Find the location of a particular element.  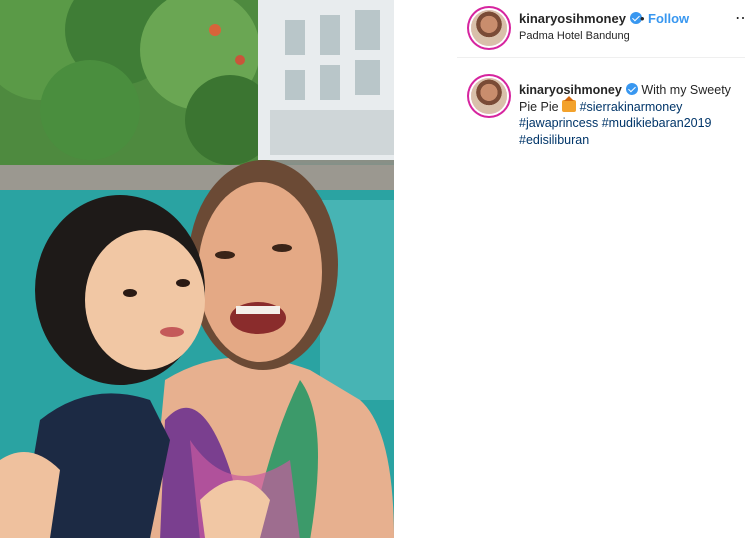

username-label: kinaryosihmoney is located at coordinates (572, 18).